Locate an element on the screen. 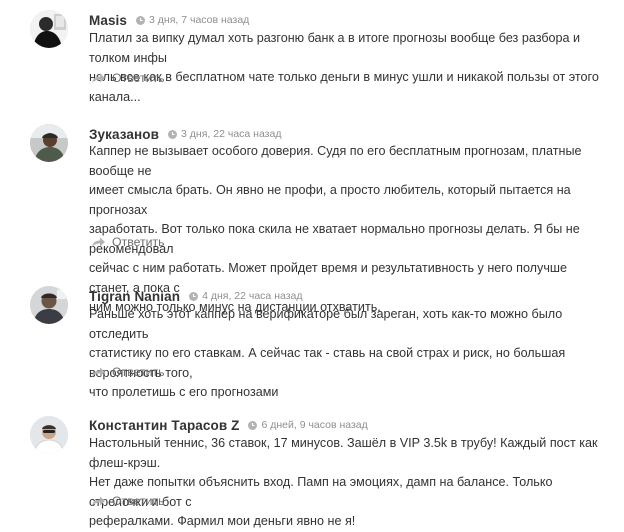 The image size is (624, 532). author-name: Константин Тарасов Z is located at coordinates (164, 425).